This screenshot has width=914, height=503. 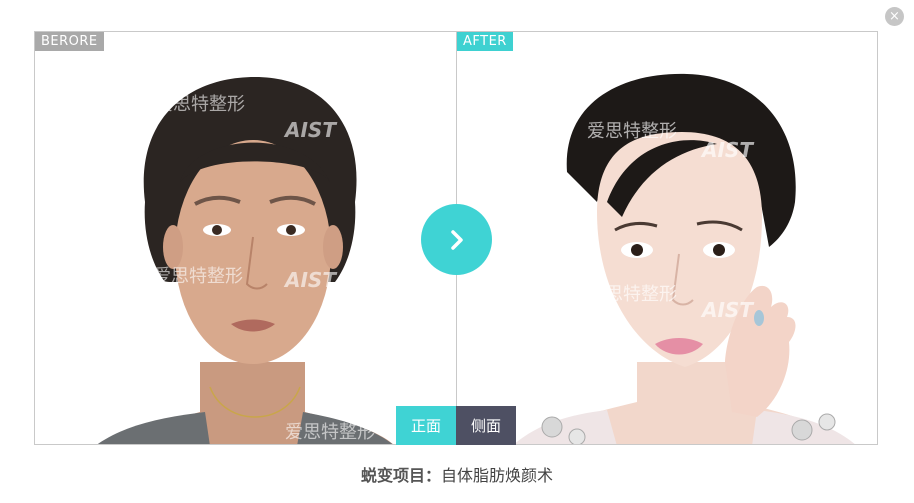 I want to click on caption-value: 自体脂肪焕颜术, so click(x=497, y=475).